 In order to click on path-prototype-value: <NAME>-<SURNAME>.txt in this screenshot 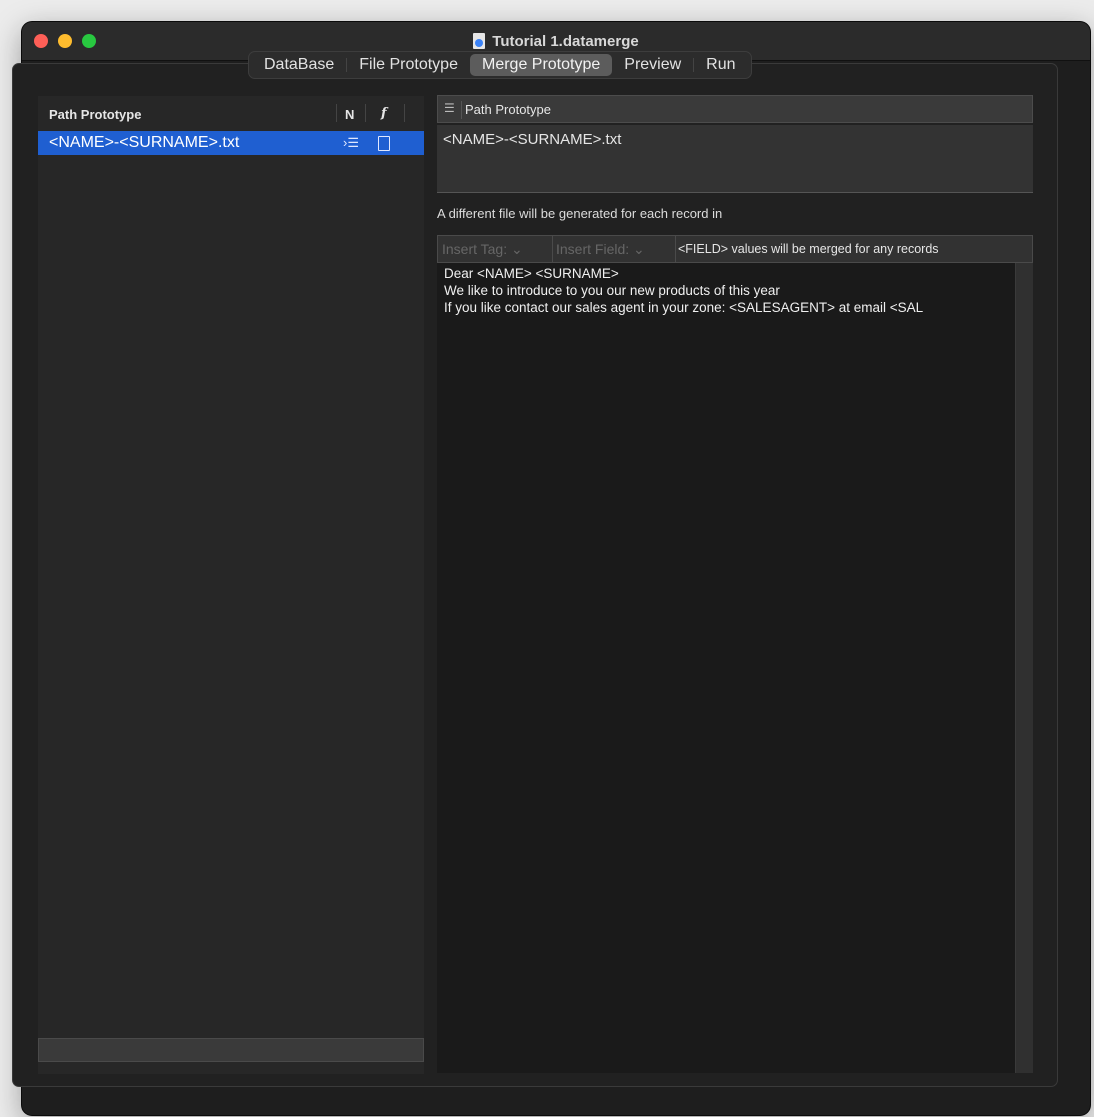, I will do `click(532, 139)`.